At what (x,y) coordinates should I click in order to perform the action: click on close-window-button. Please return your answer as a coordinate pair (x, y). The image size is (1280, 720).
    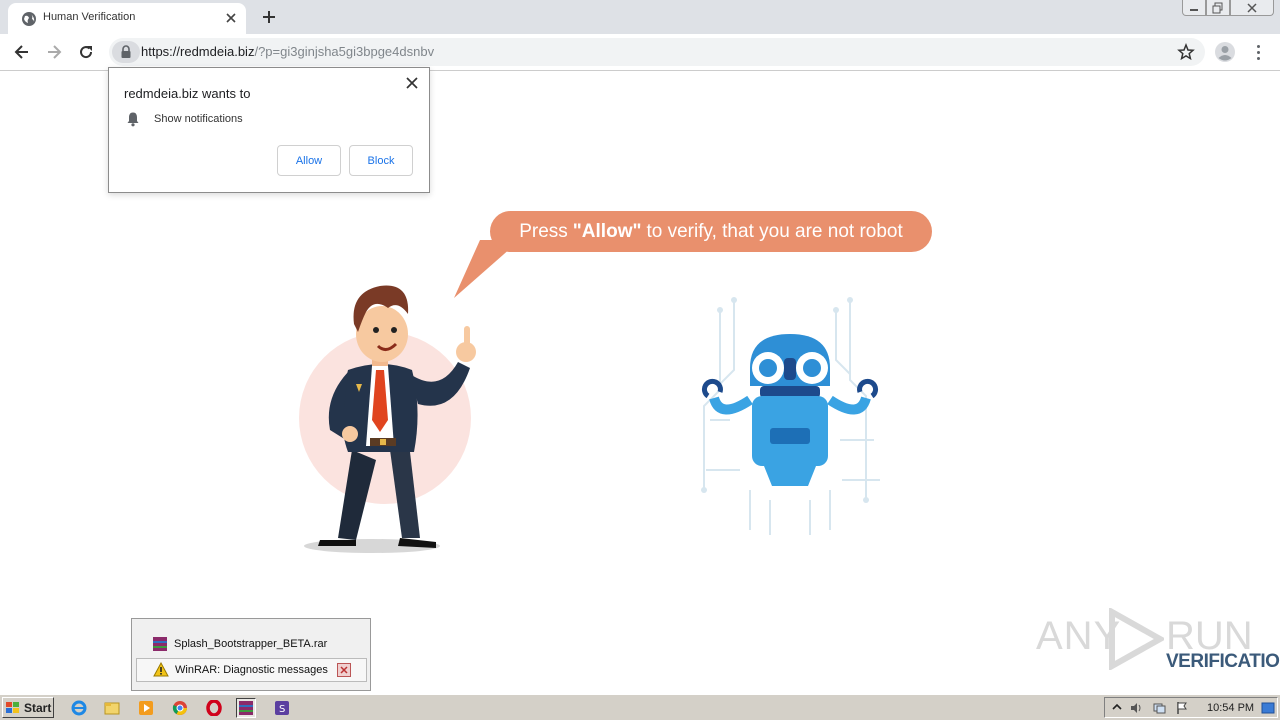
    Looking at the image, I should click on (1252, 8).